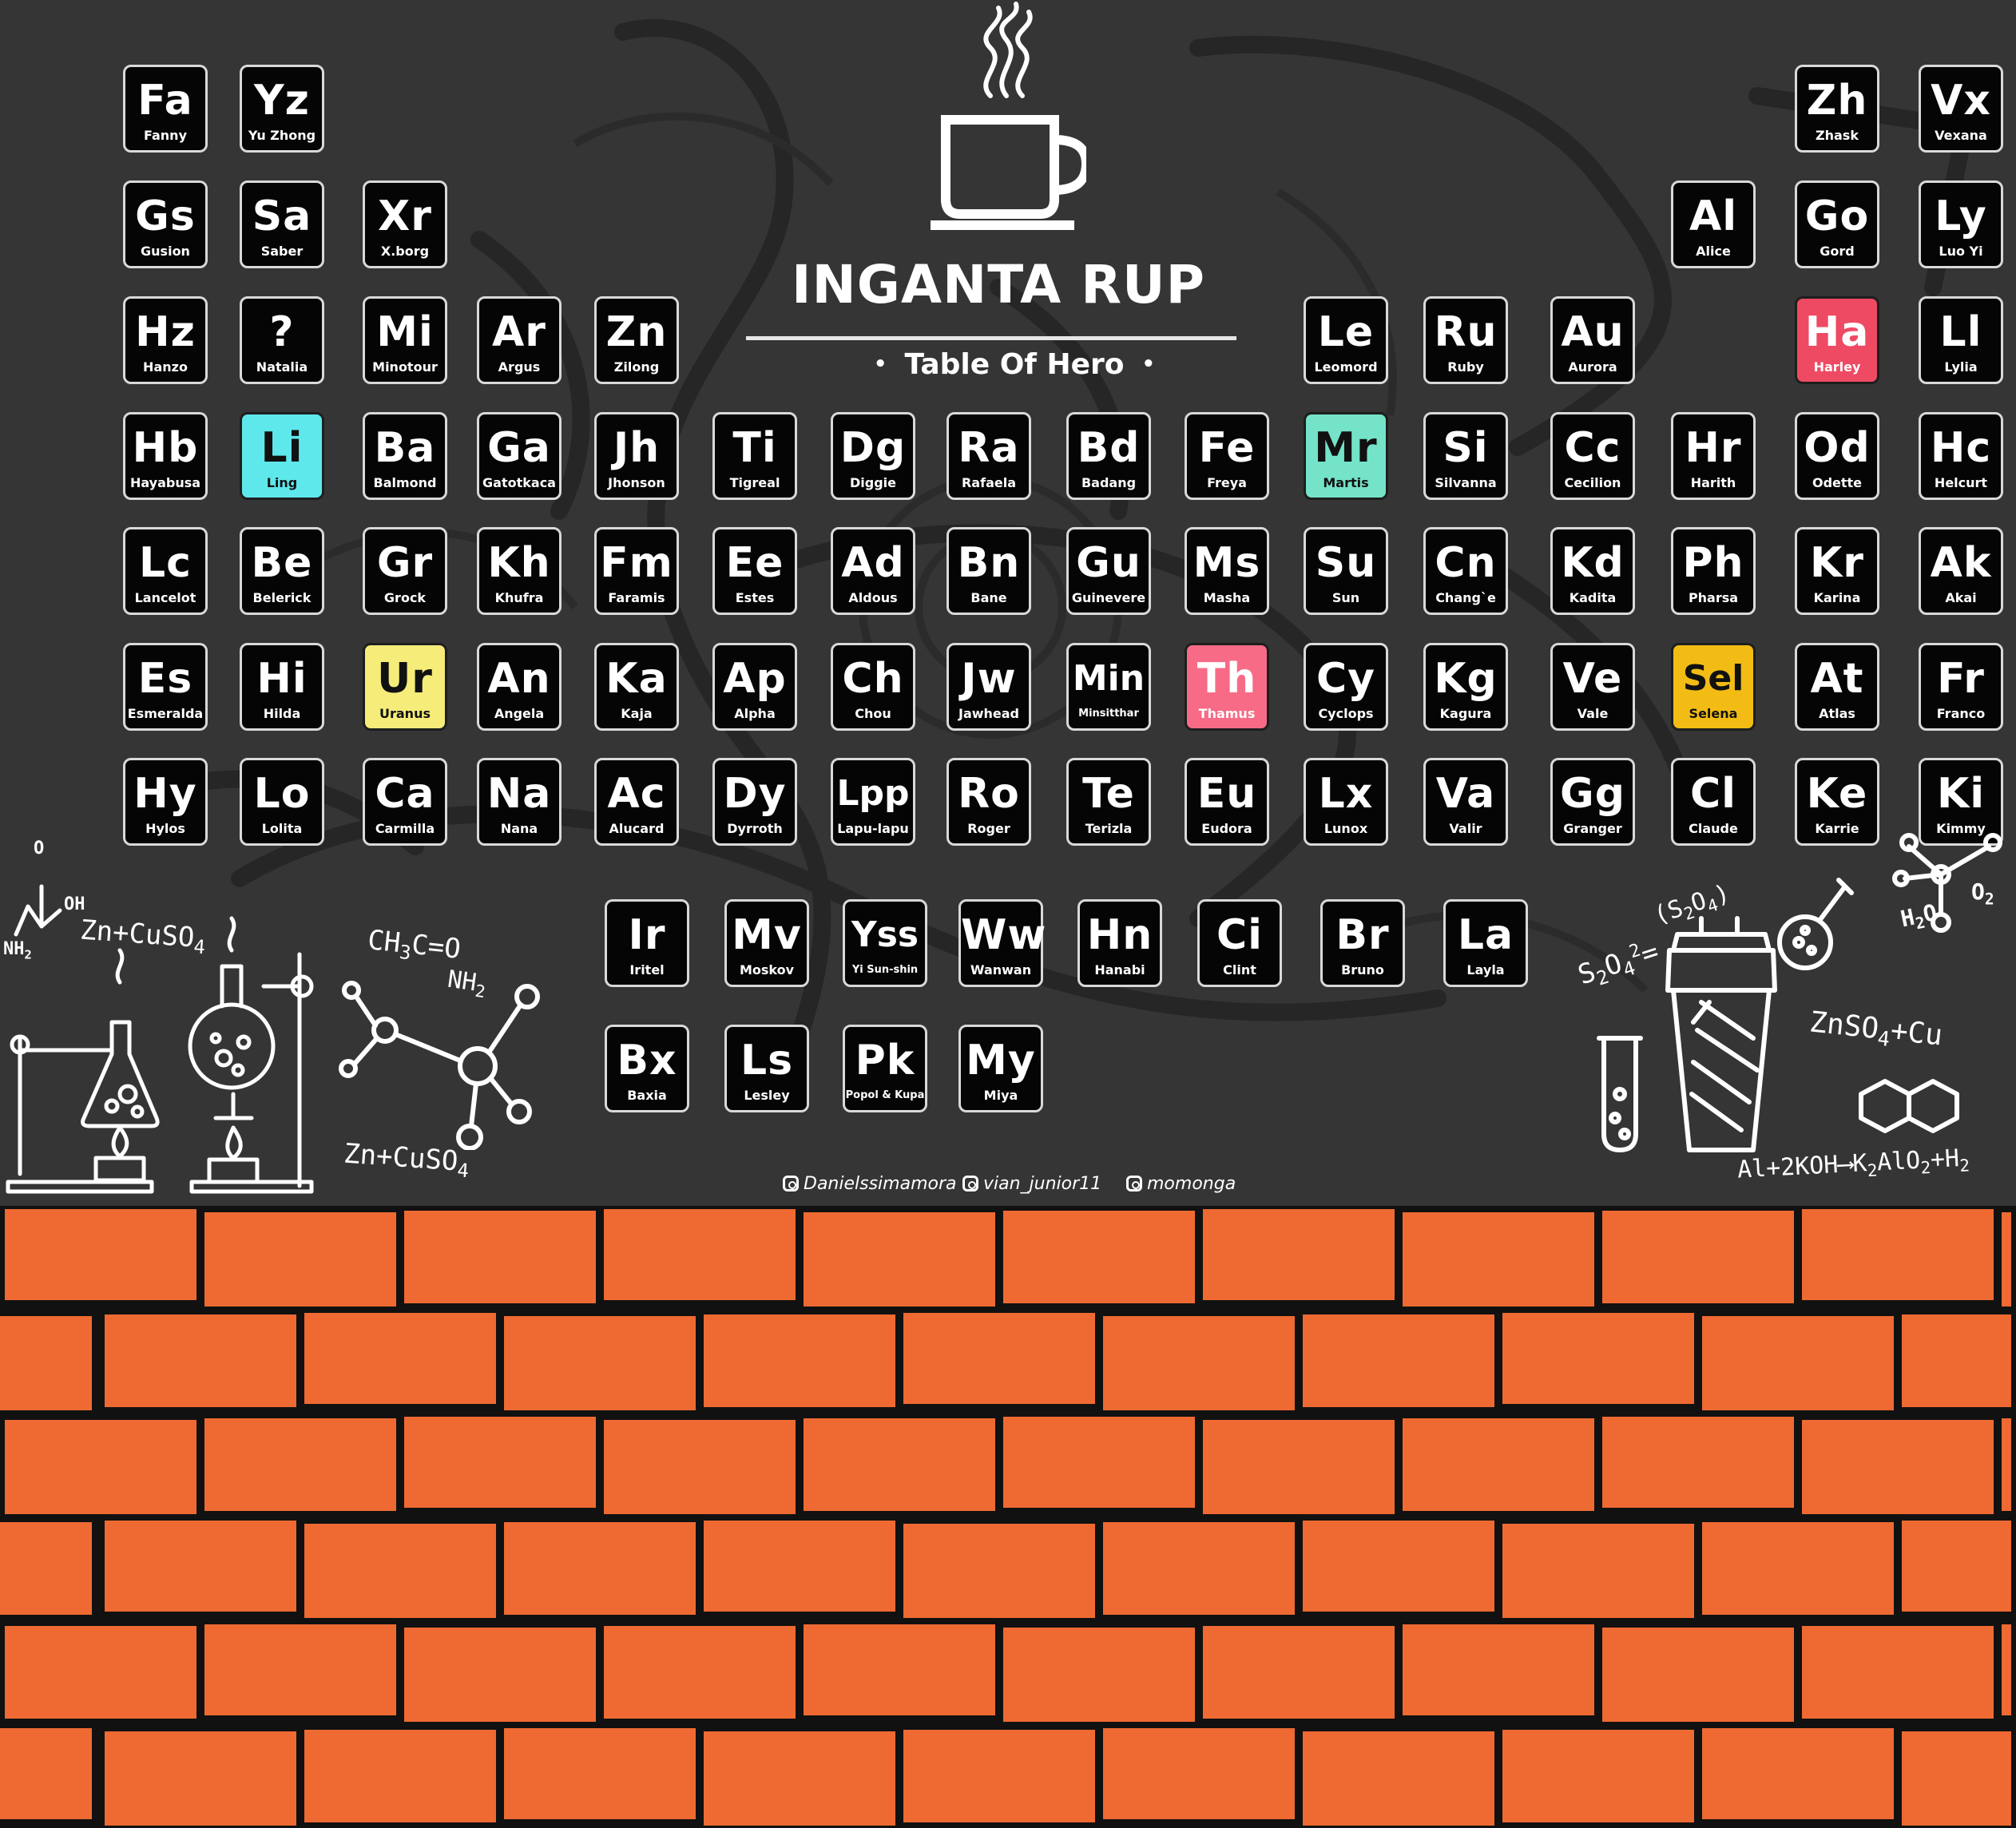  I want to click on tile-symbol: Ga, so click(519, 448).